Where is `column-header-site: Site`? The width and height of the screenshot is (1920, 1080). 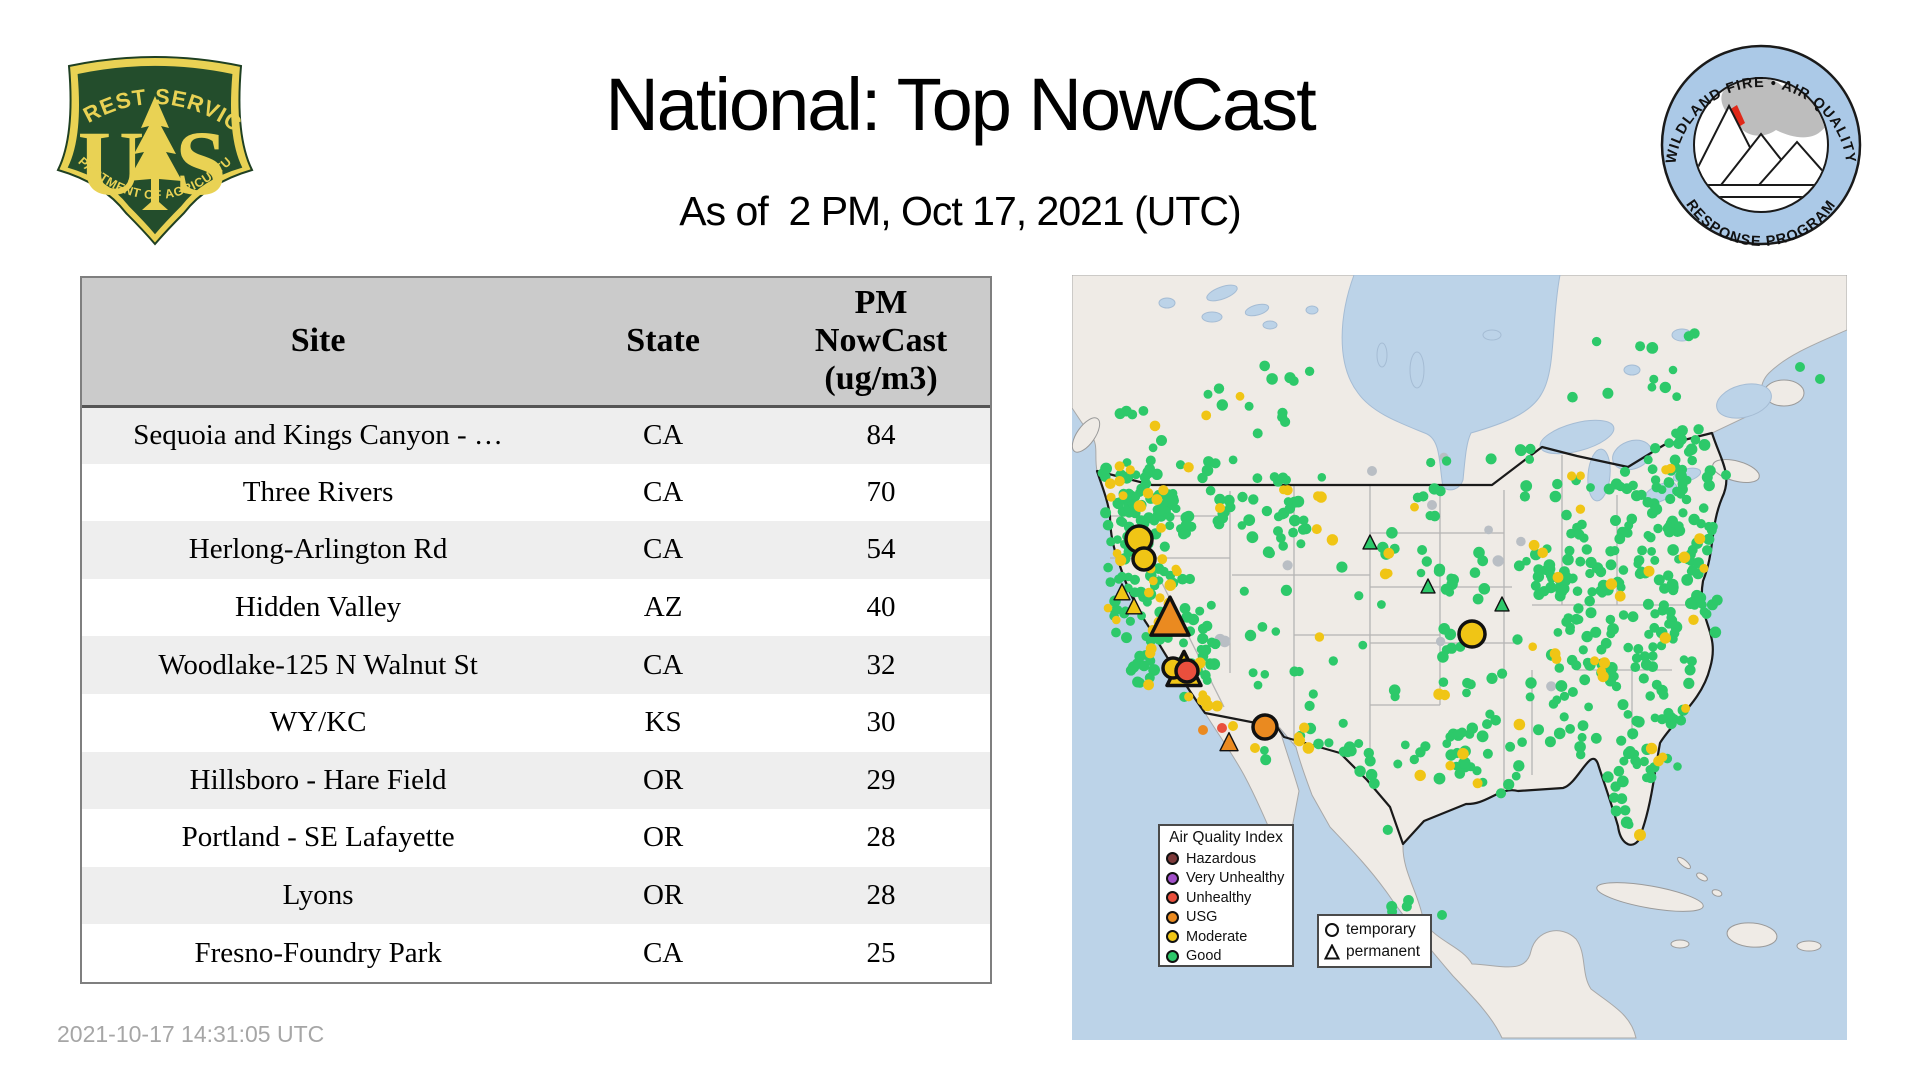 column-header-site: Site is located at coordinates (318, 343).